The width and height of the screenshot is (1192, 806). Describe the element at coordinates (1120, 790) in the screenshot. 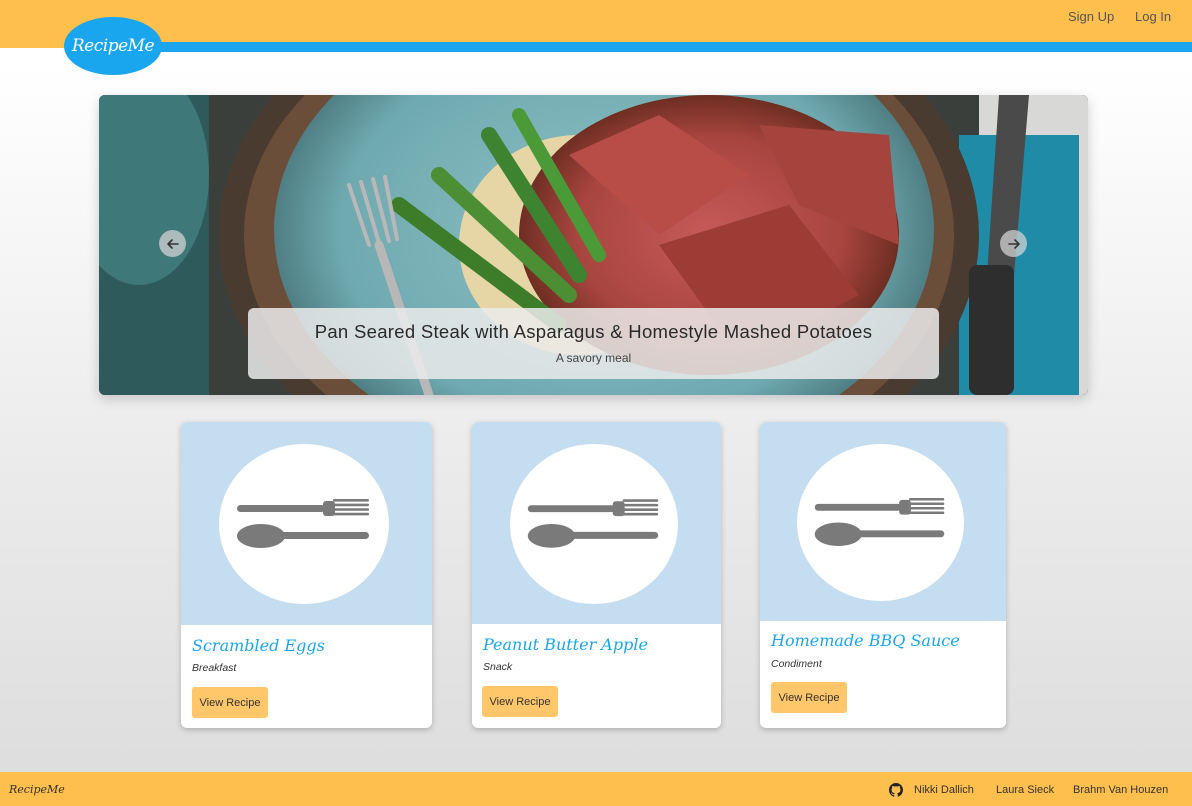

I see `author-link-brahm: Brahm Van Houzen` at that location.